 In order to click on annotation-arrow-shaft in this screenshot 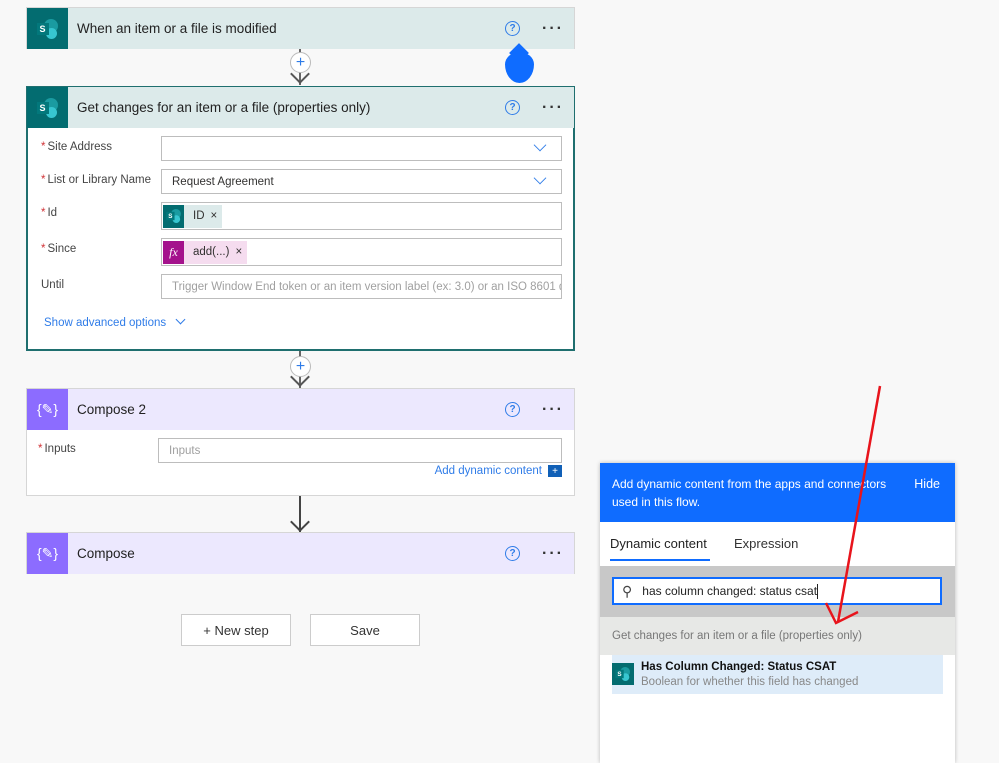, I will do `click(859, 504)`.